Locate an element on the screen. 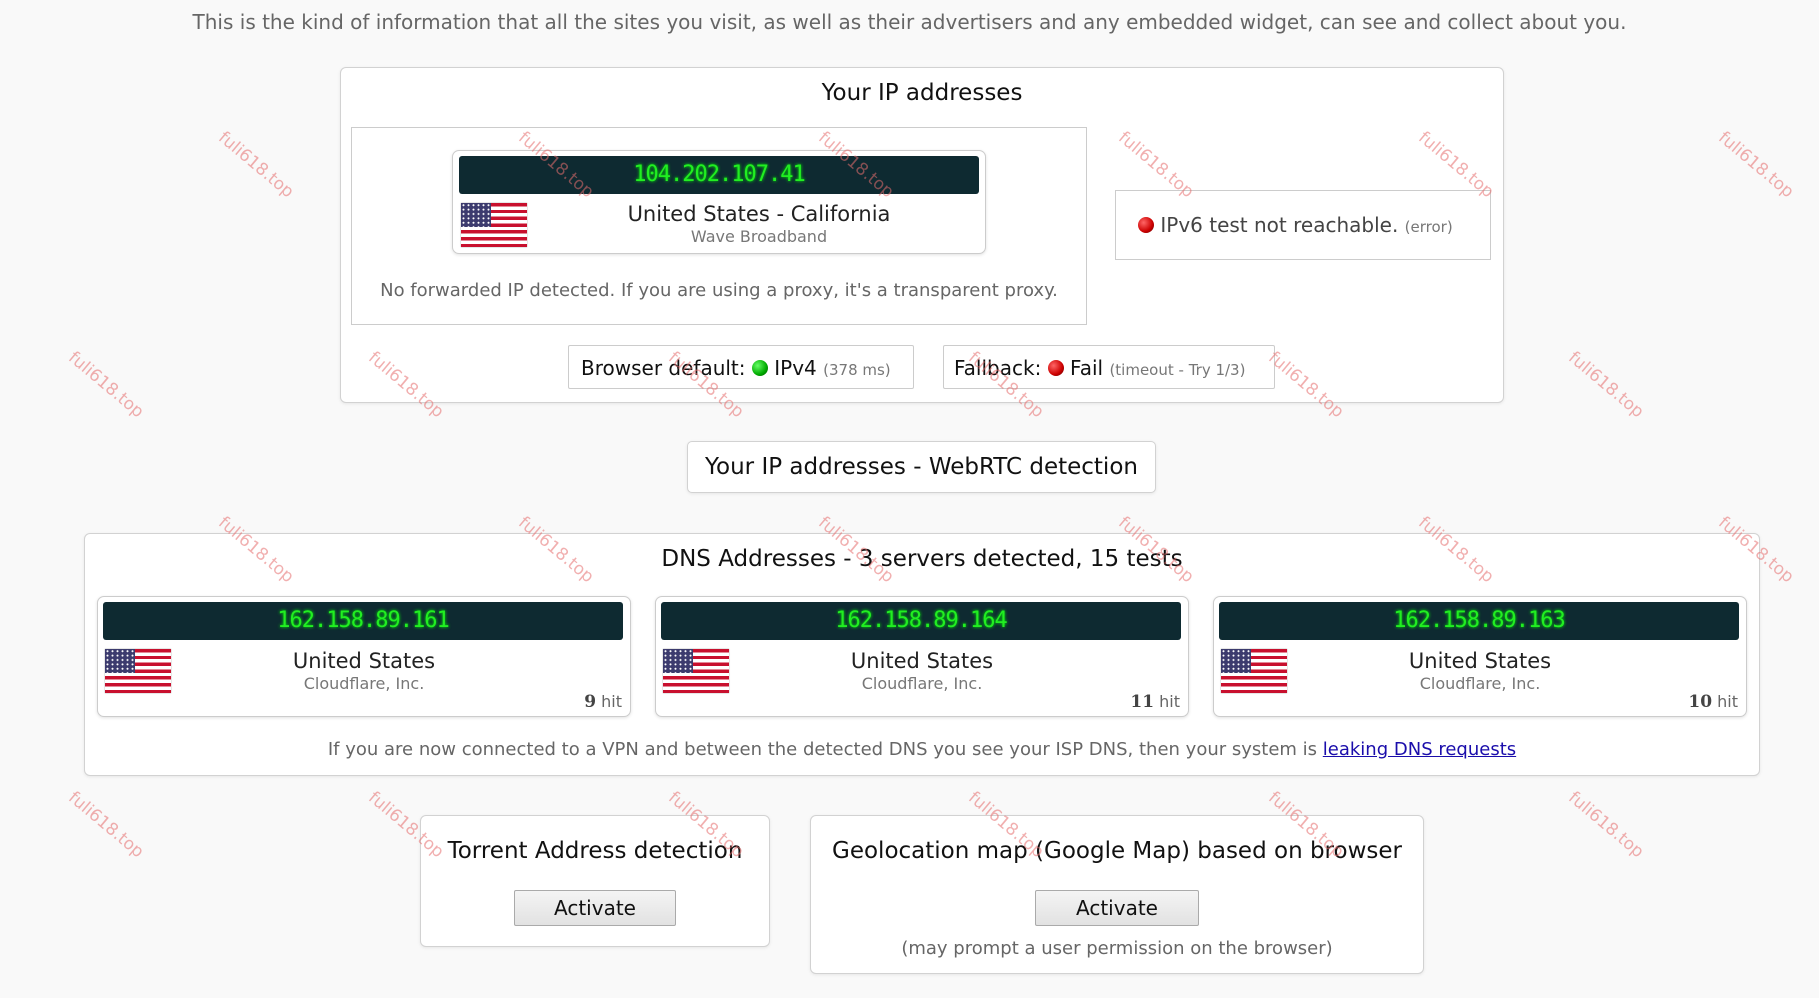 This screenshot has height=998, width=1819. fallback-pill: Fallback: Fail (timeout - Try 1/3) is located at coordinates (1109, 367).